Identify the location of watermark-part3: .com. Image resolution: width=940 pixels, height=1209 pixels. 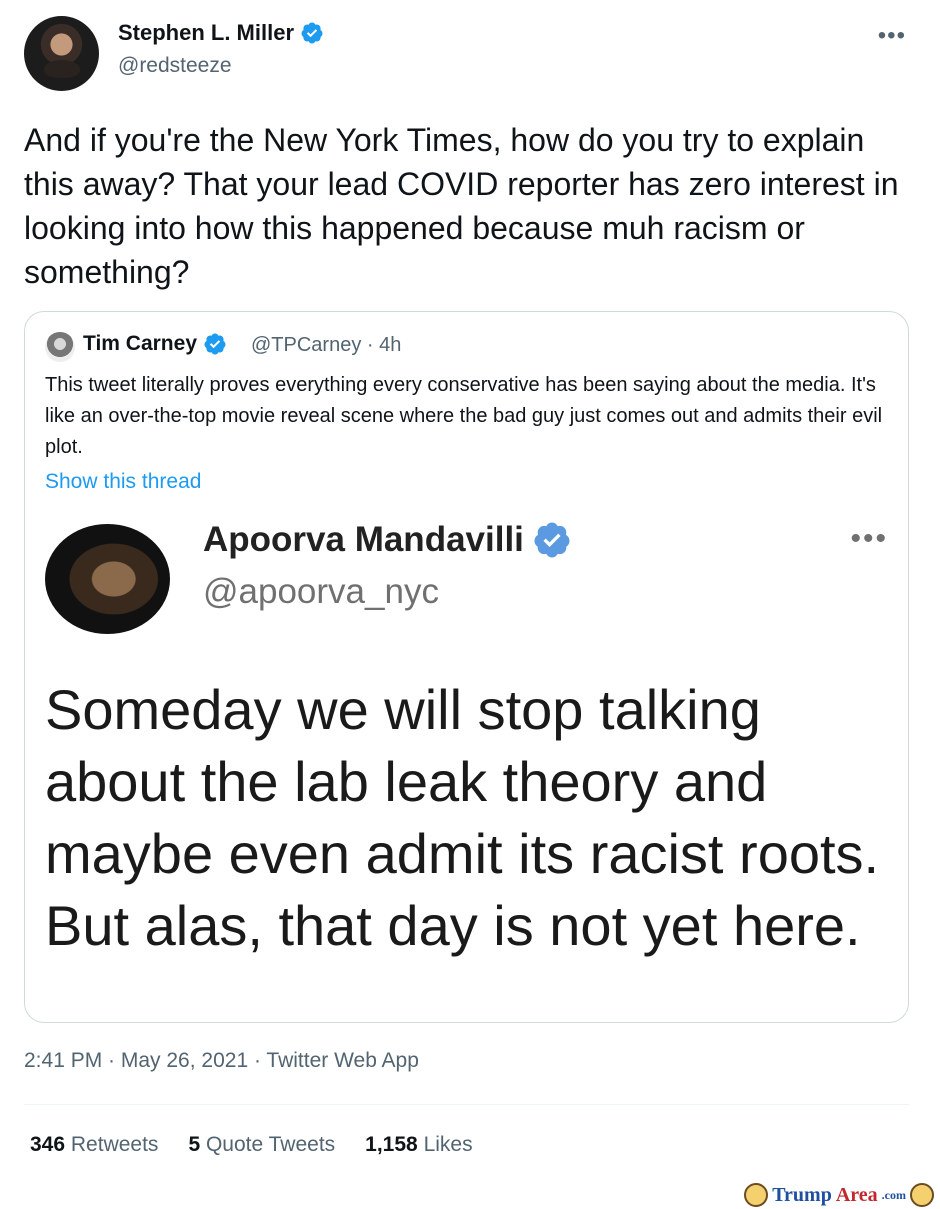
(893, 1194).